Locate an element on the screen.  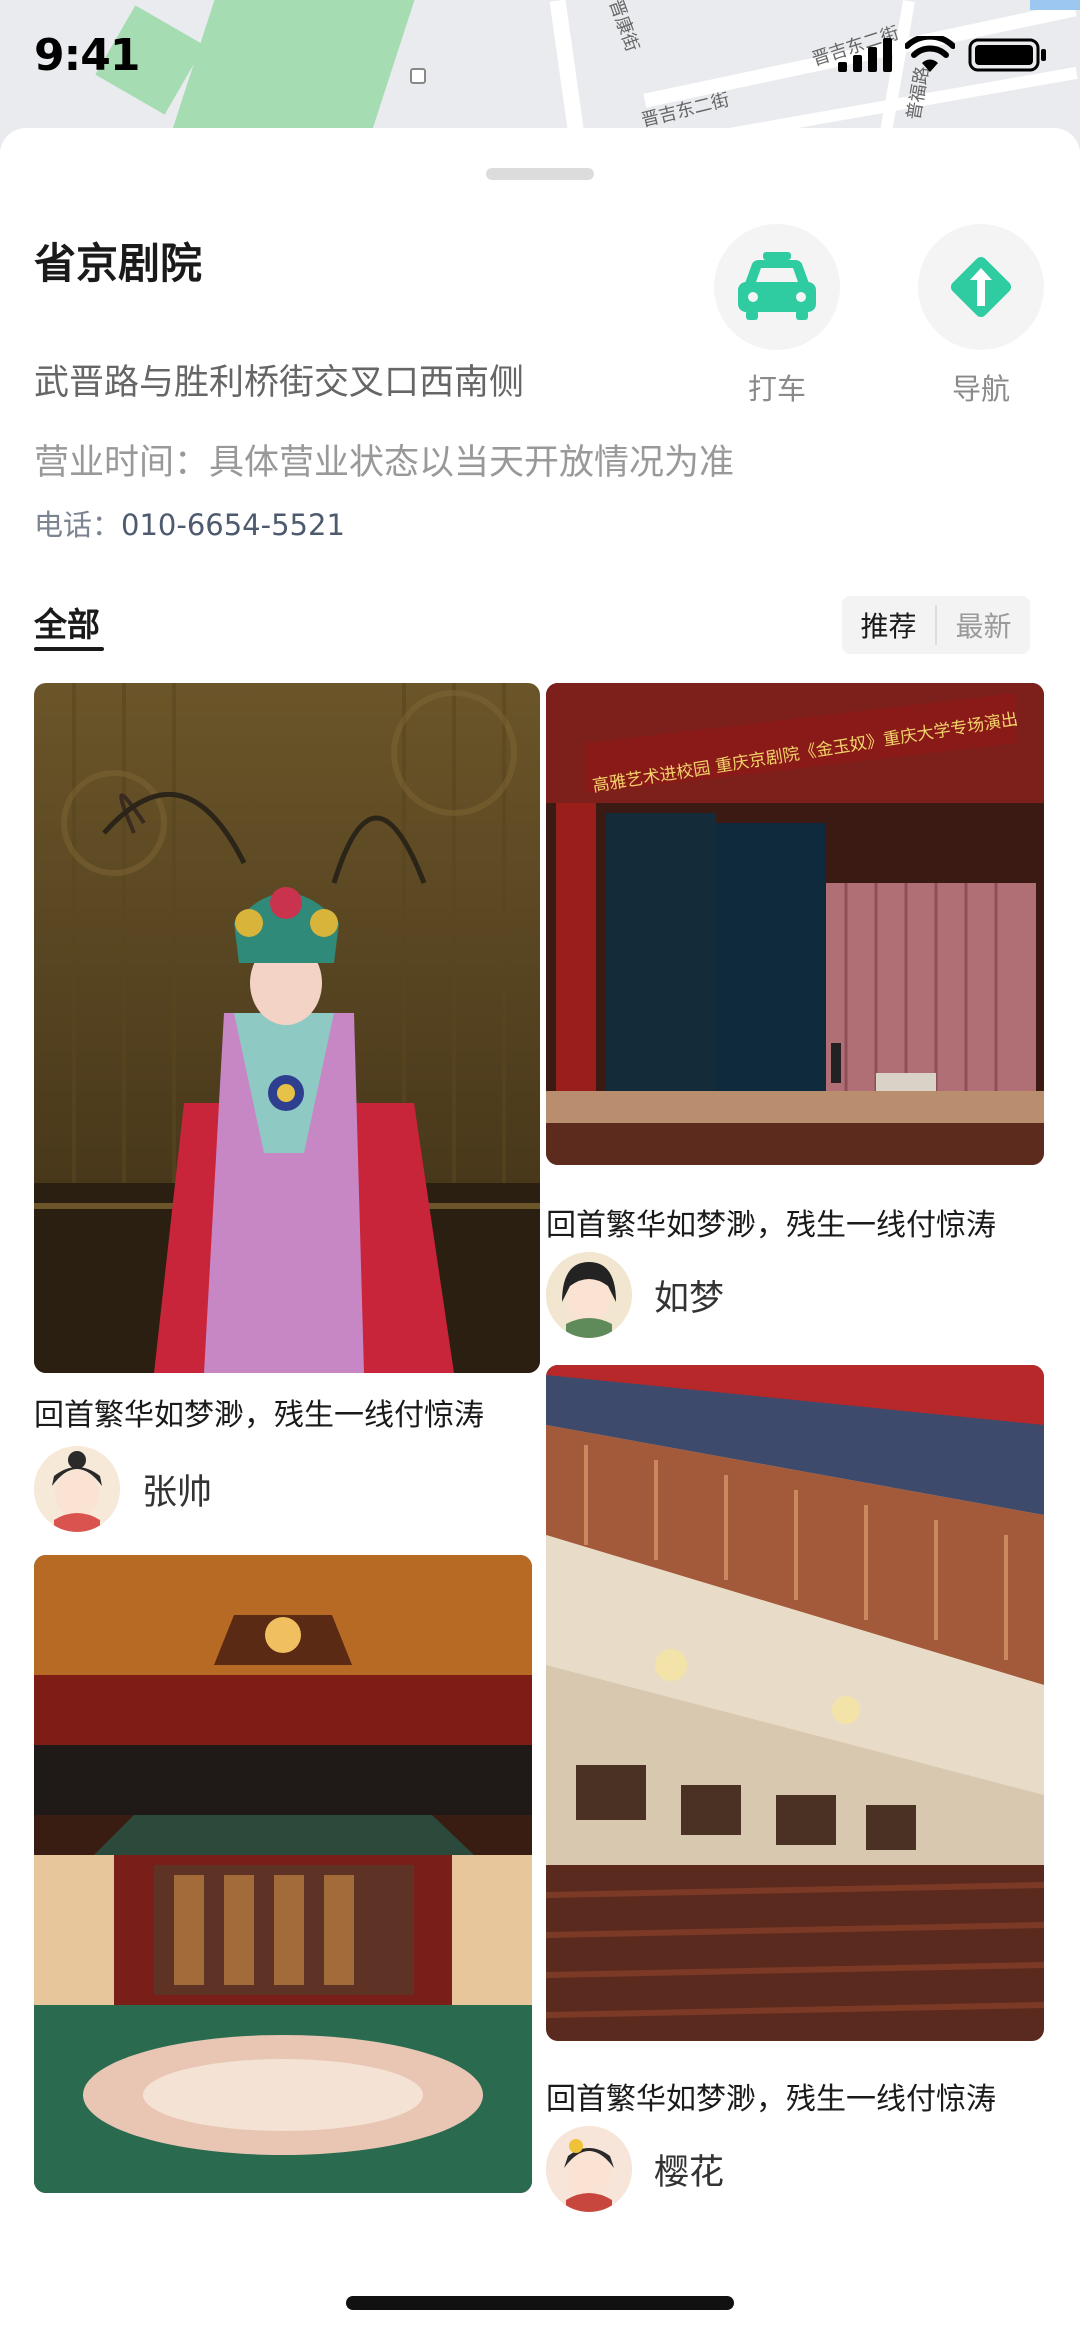
place-name: 省京剧院 is located at coordinates (118, 263).